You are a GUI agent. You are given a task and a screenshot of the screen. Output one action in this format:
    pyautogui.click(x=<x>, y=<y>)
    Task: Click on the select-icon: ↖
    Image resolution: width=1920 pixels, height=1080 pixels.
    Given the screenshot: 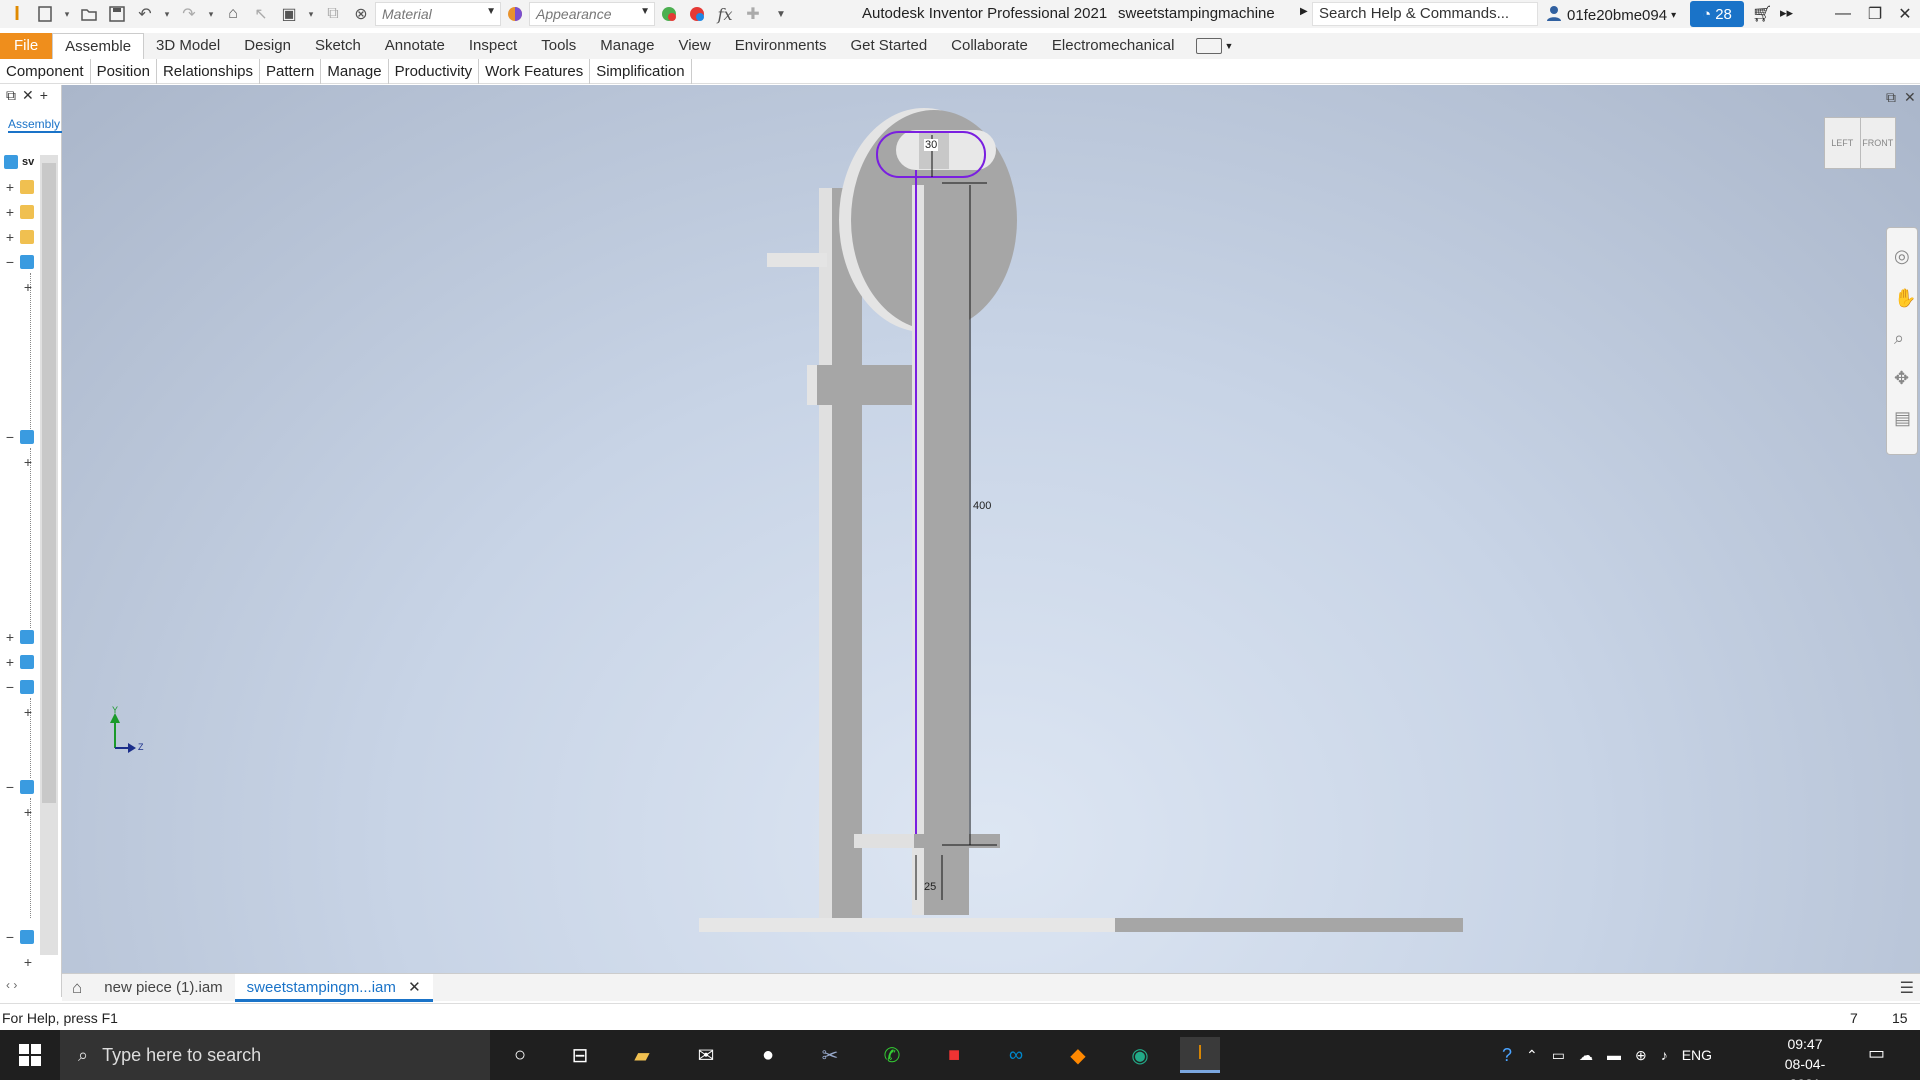 What is the action you would take?
    pyautogui.click(x=261, y=14)
    